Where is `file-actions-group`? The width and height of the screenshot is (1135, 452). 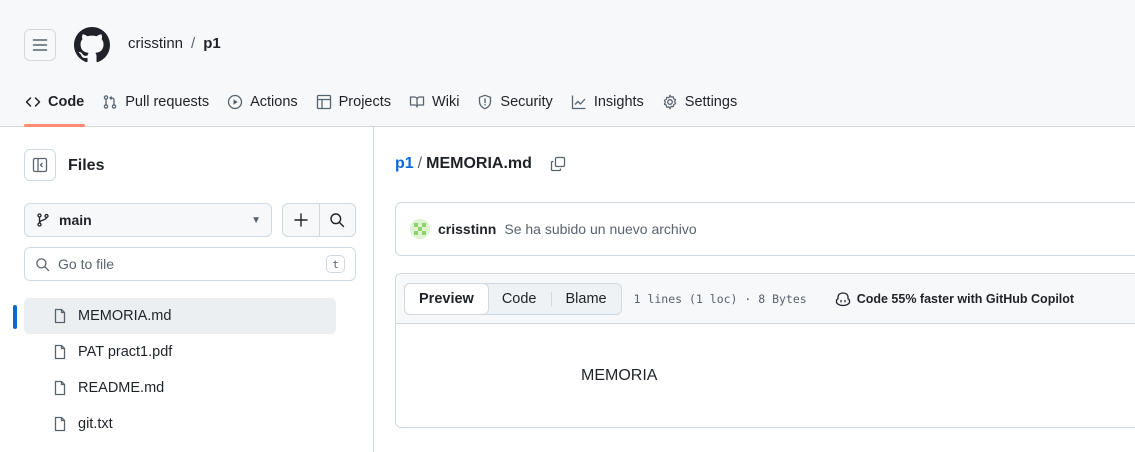
file-actions-group is located at coordinates (319, 220).